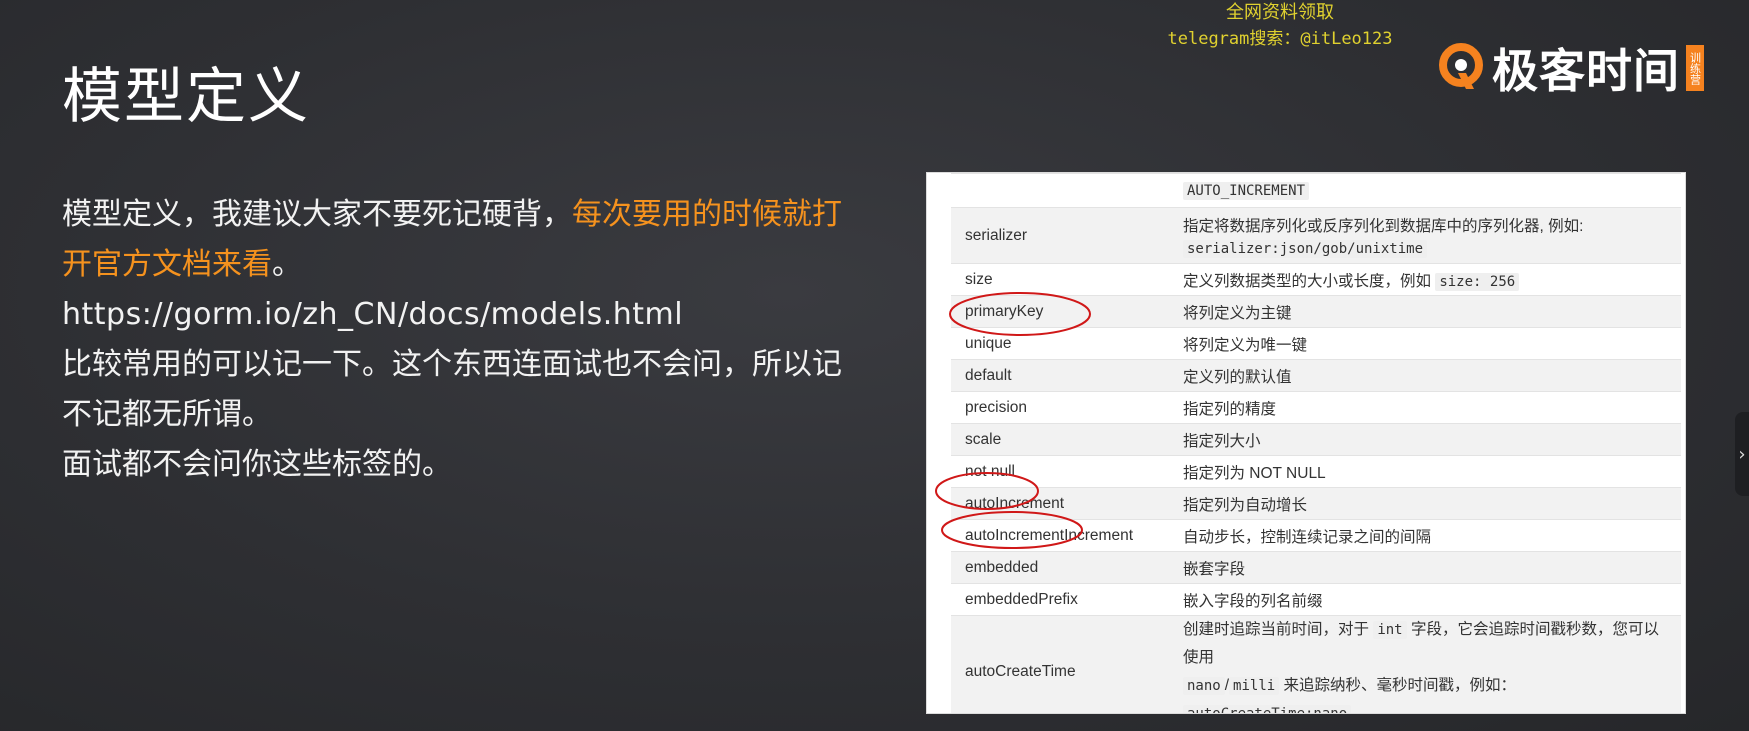  What do you see at coordinates (1060, 407) in the screenshot?
I see `tag-cell: precision` at bounding box center [1060, 407].